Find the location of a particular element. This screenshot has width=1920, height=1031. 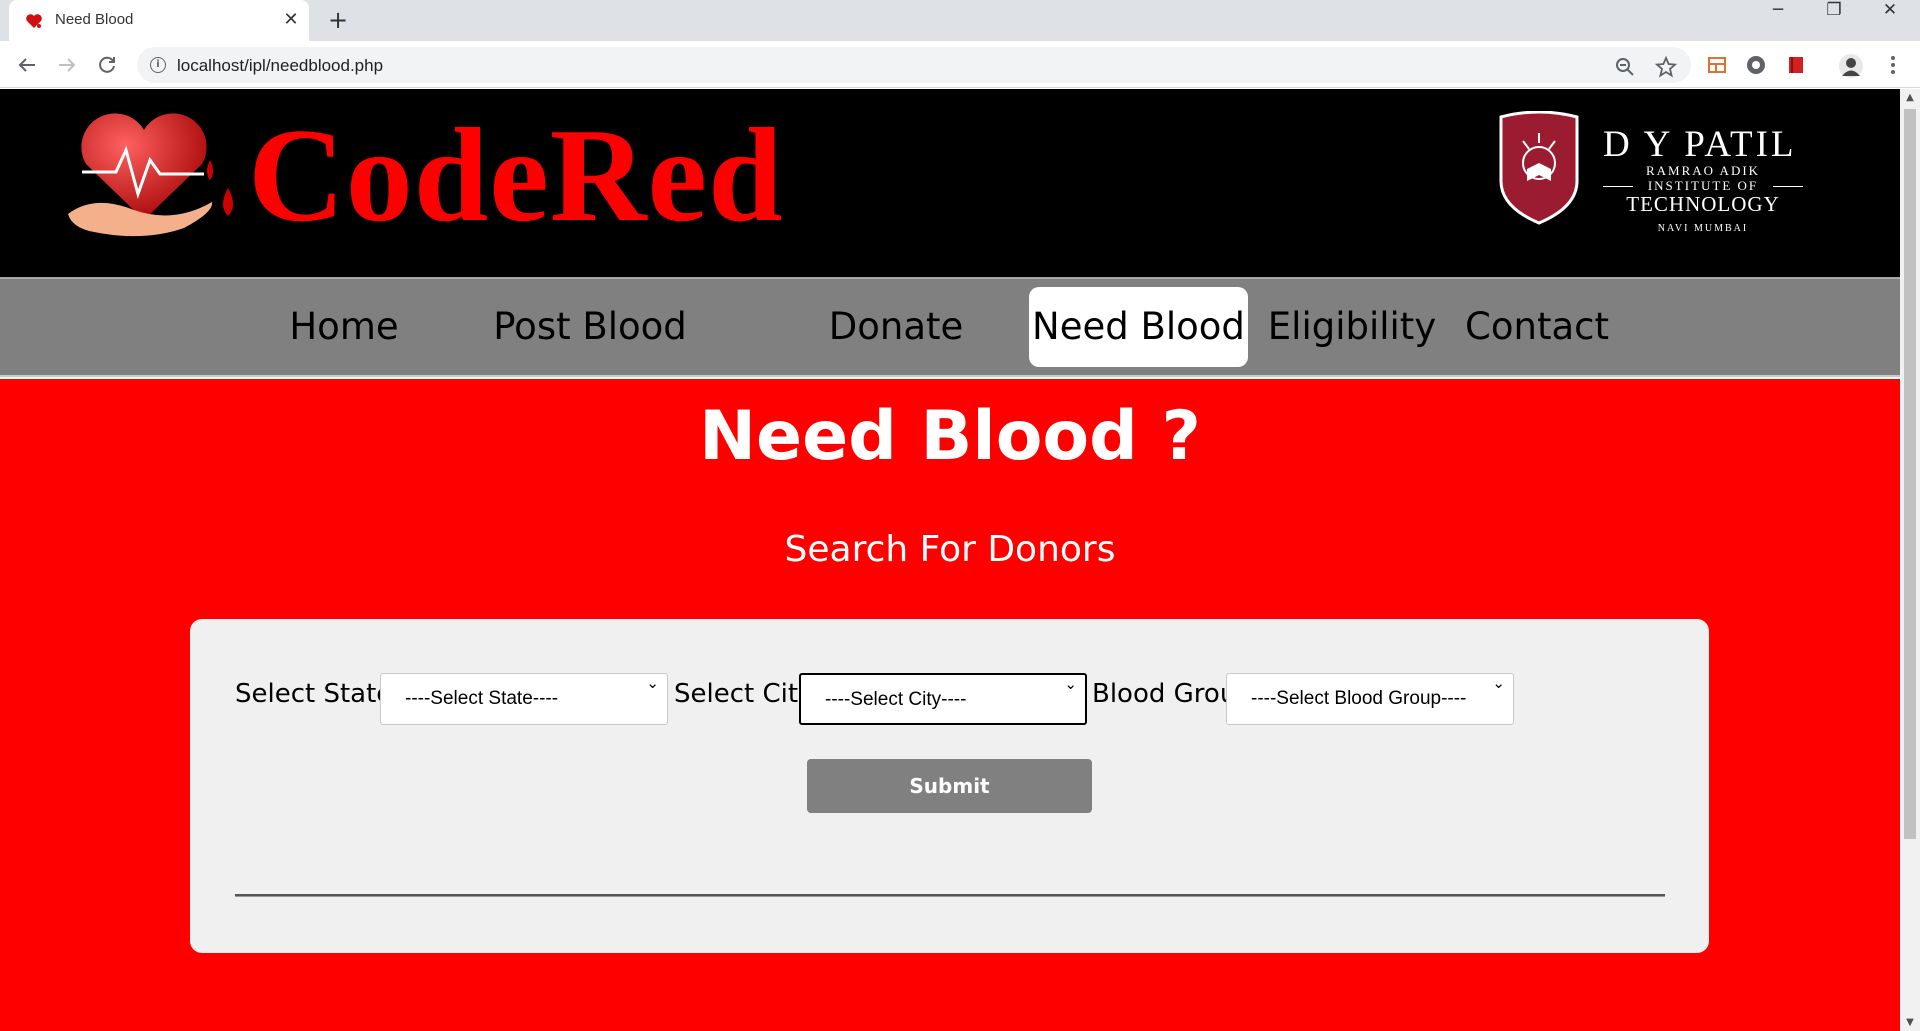

heart-hand-logo-icon is located at coordinates (150, 175).